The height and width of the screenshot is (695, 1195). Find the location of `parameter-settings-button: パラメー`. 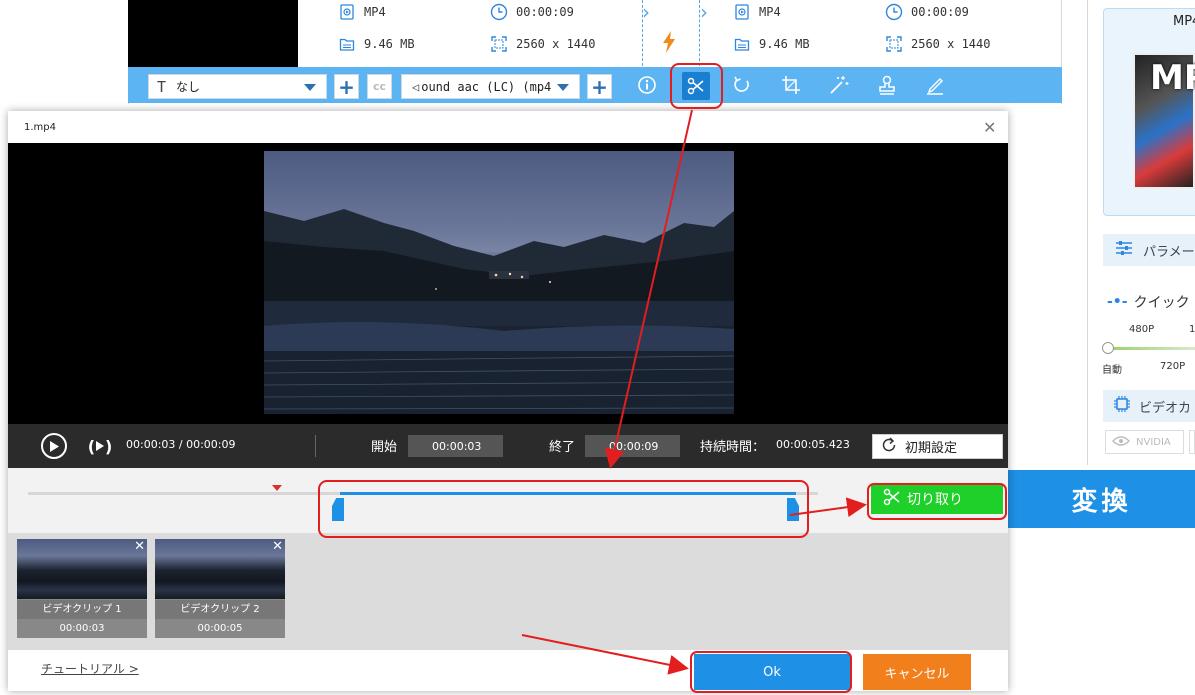

parameter-settings-button: パラメー is located at coordinates (1149, 250).